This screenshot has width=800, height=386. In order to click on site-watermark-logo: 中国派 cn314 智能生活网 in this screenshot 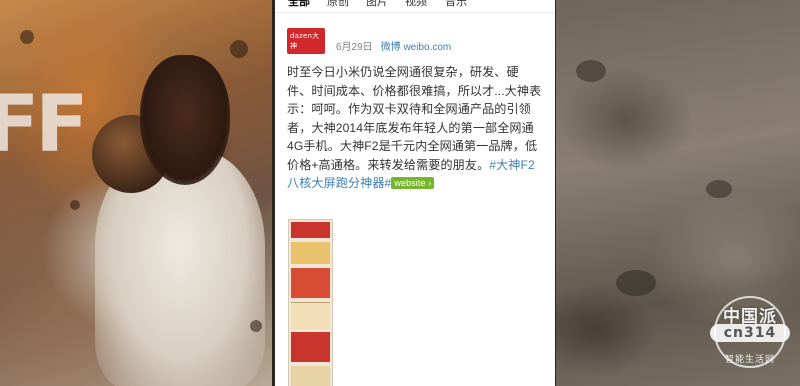, I will do `click(750, 338)`.